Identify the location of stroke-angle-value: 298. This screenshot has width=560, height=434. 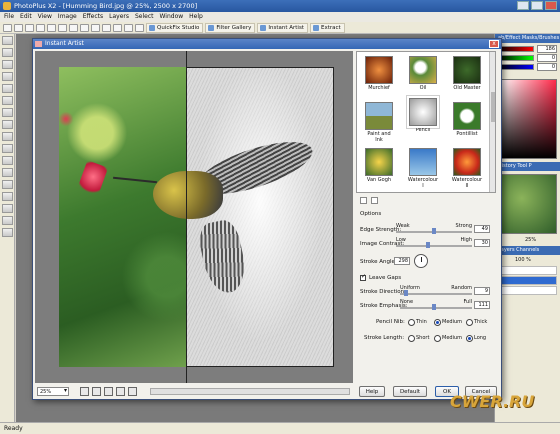
(402, 261).